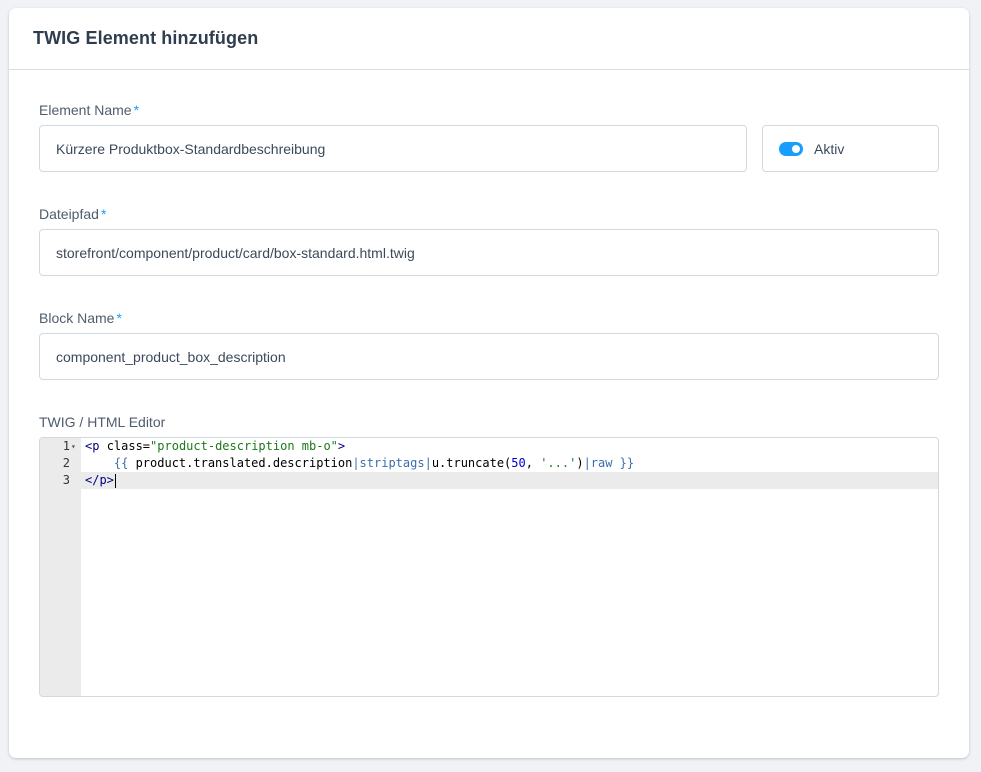  What do you see at coordinates (191, 148) in the screenshot?
I see `element-name-value: Kürzere Produktbox-Standardbeschreibung` at bounding box center [191, 148].